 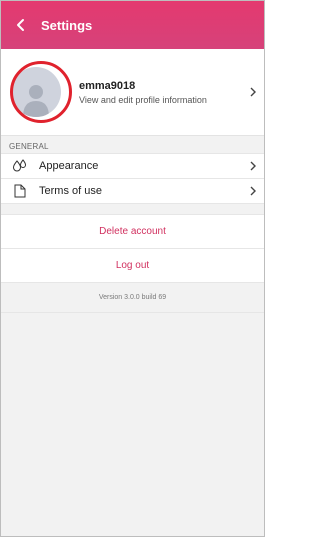 I want to click on section-label-general: GENERAL, so click(x=29, y=146).